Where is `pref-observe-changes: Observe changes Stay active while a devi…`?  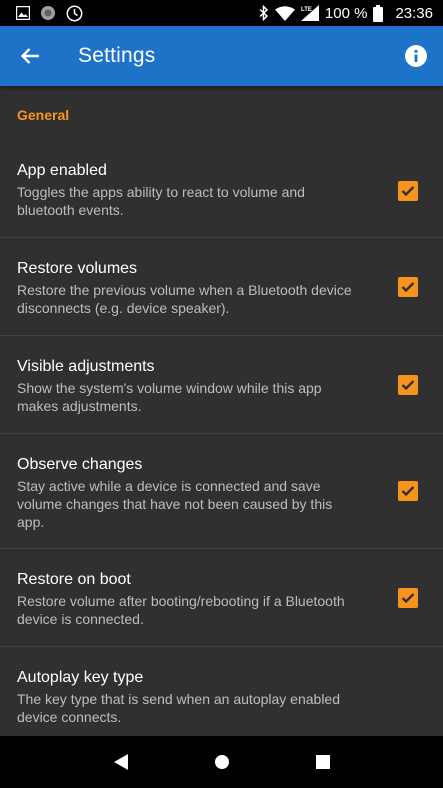
pref-observe-changes: Observe changes Stay active while a devi… is located at coordinates (221, 491).